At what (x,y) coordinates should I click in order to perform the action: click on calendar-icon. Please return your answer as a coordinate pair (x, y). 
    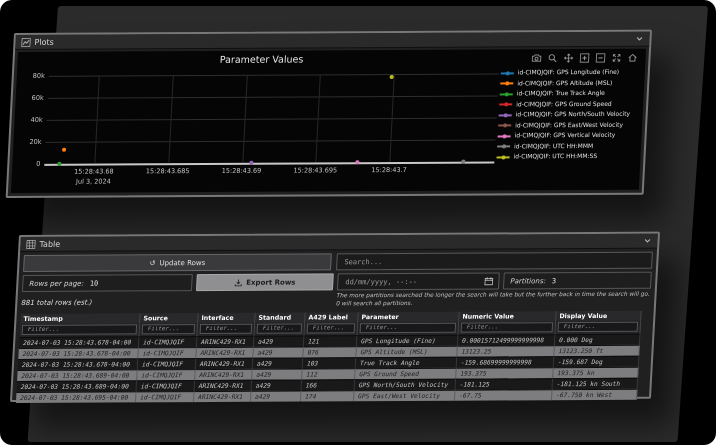
    Looking at the image, I should click on (489, 281).